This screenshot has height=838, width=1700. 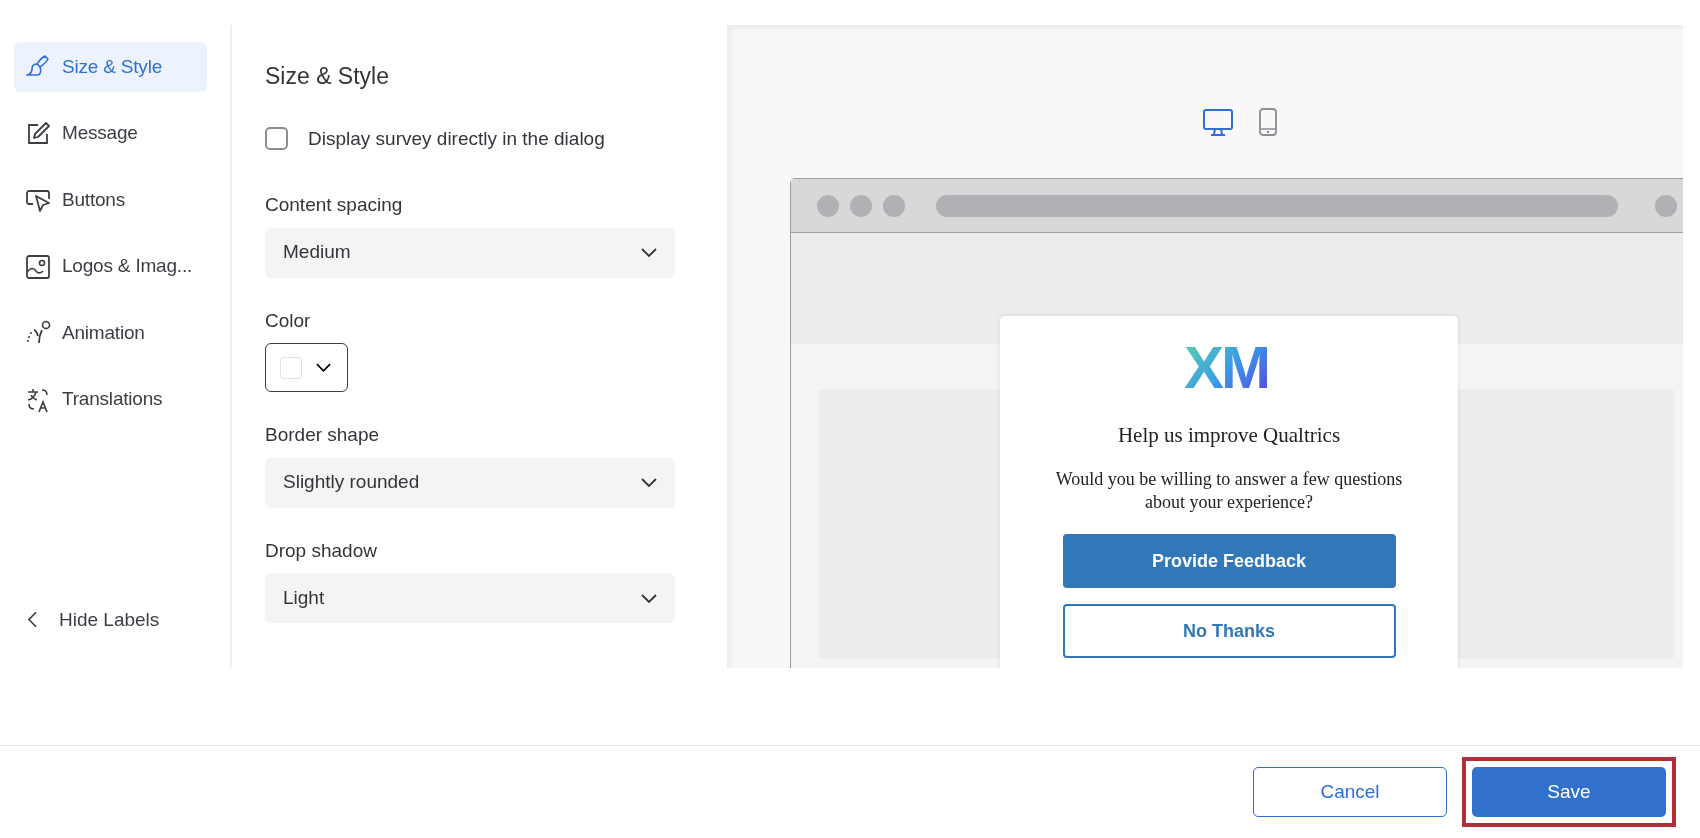 What do you see at coordinates (1229, 435) in the screenshot?
I see `dialog-title: Help us improve Qualtrics` at bounding box center [1229, 435].